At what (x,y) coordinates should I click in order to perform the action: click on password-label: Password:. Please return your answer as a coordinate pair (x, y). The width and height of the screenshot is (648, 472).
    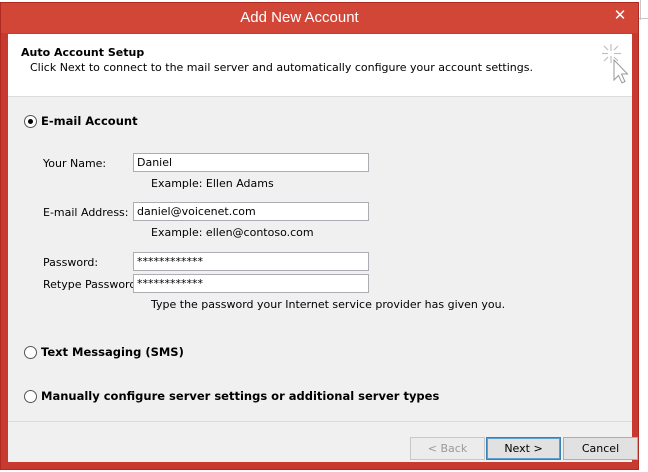
    Looking at the image, I should click on (71, 262).